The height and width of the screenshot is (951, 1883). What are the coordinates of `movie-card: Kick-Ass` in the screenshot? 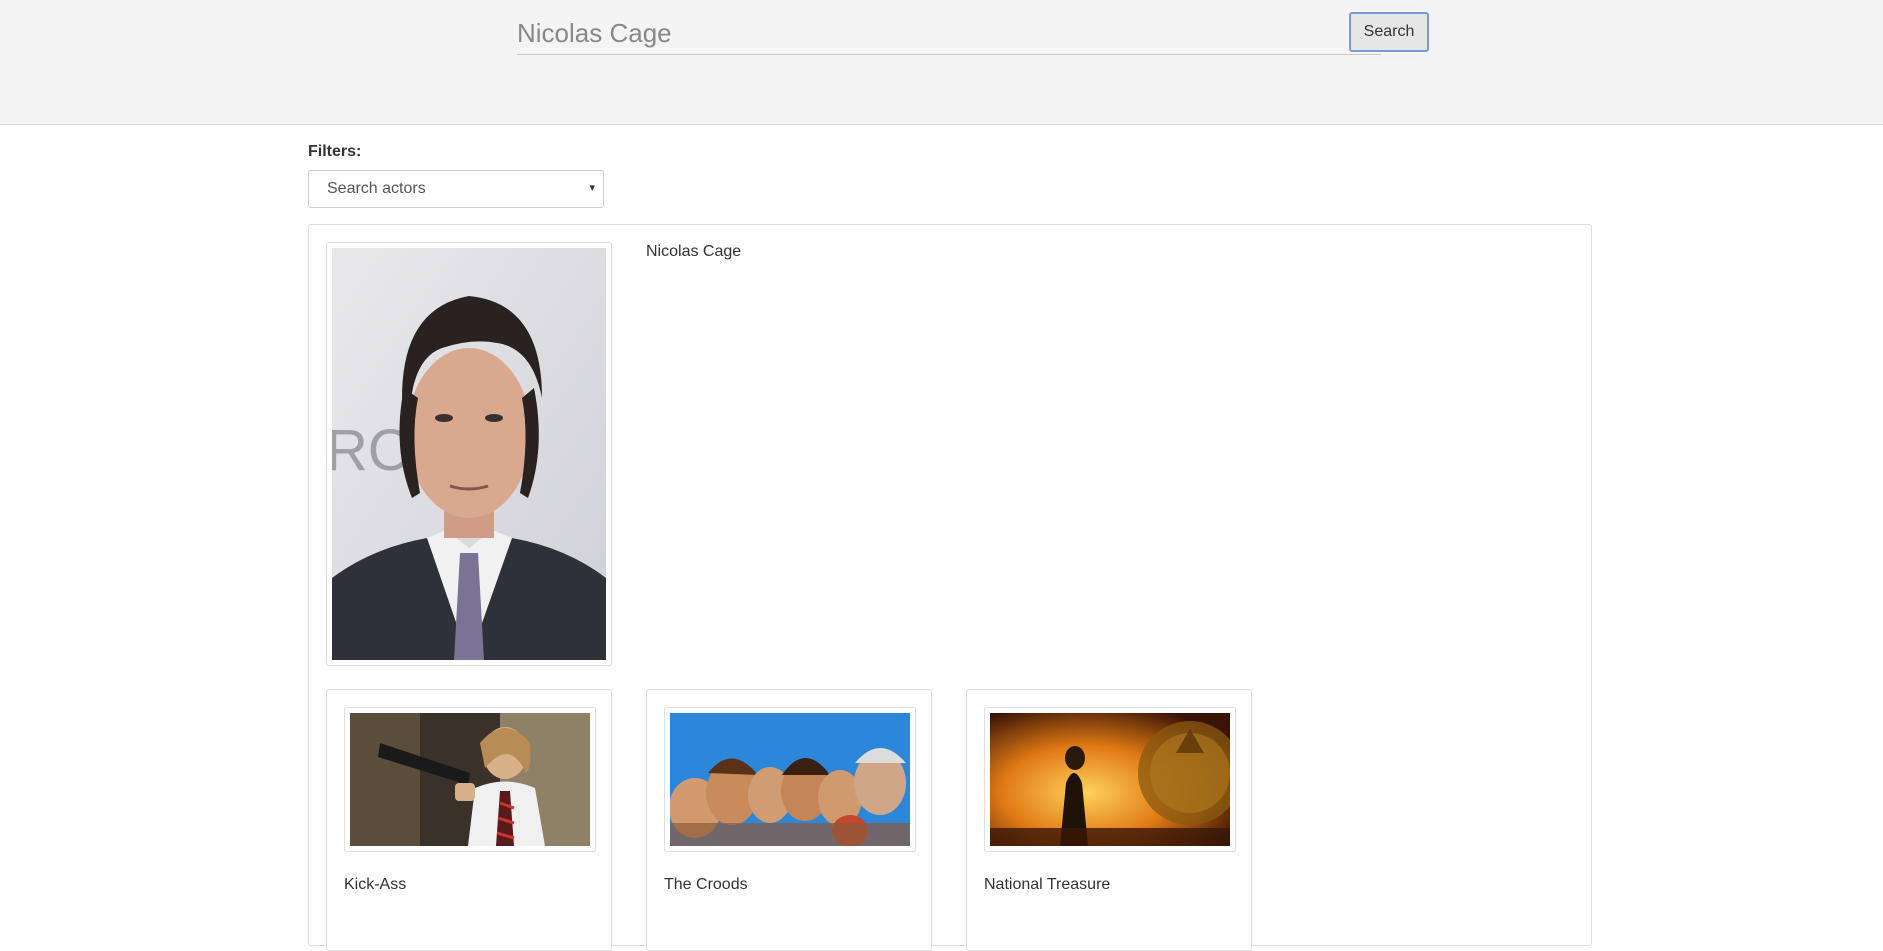 It's located at (469, 820).